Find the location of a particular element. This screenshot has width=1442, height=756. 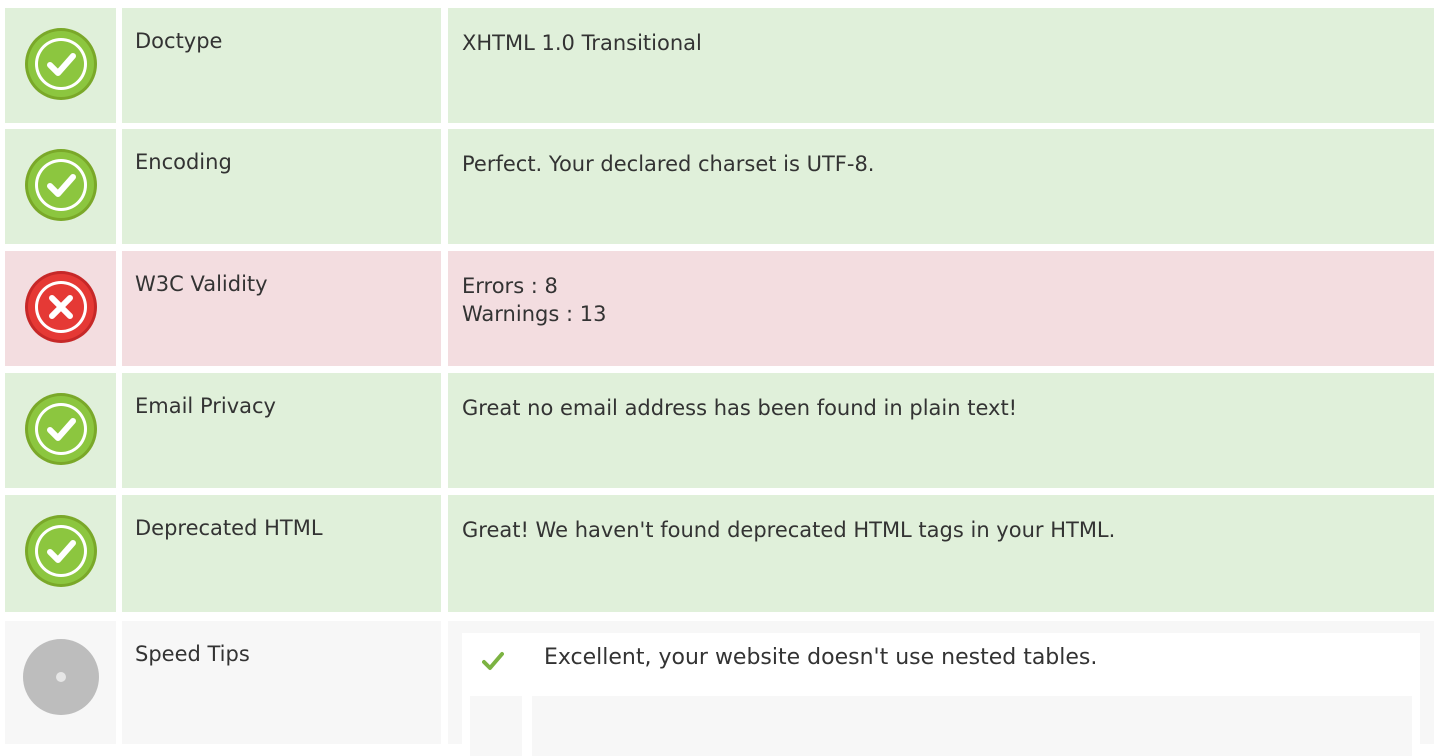

check-label-cell: W3C Validity is located at coordinates (281, 308).